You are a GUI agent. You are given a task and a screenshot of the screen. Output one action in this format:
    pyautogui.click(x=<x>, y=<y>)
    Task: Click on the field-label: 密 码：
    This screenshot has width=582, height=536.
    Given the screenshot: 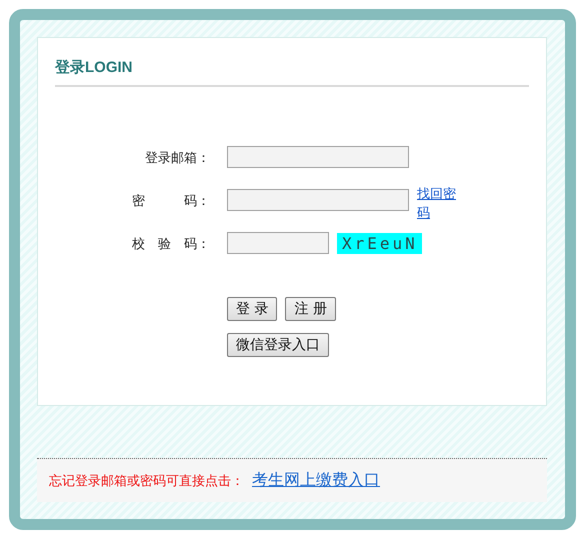 What is the action you would take?
    pyautogui.click(x=170, y=201)
    